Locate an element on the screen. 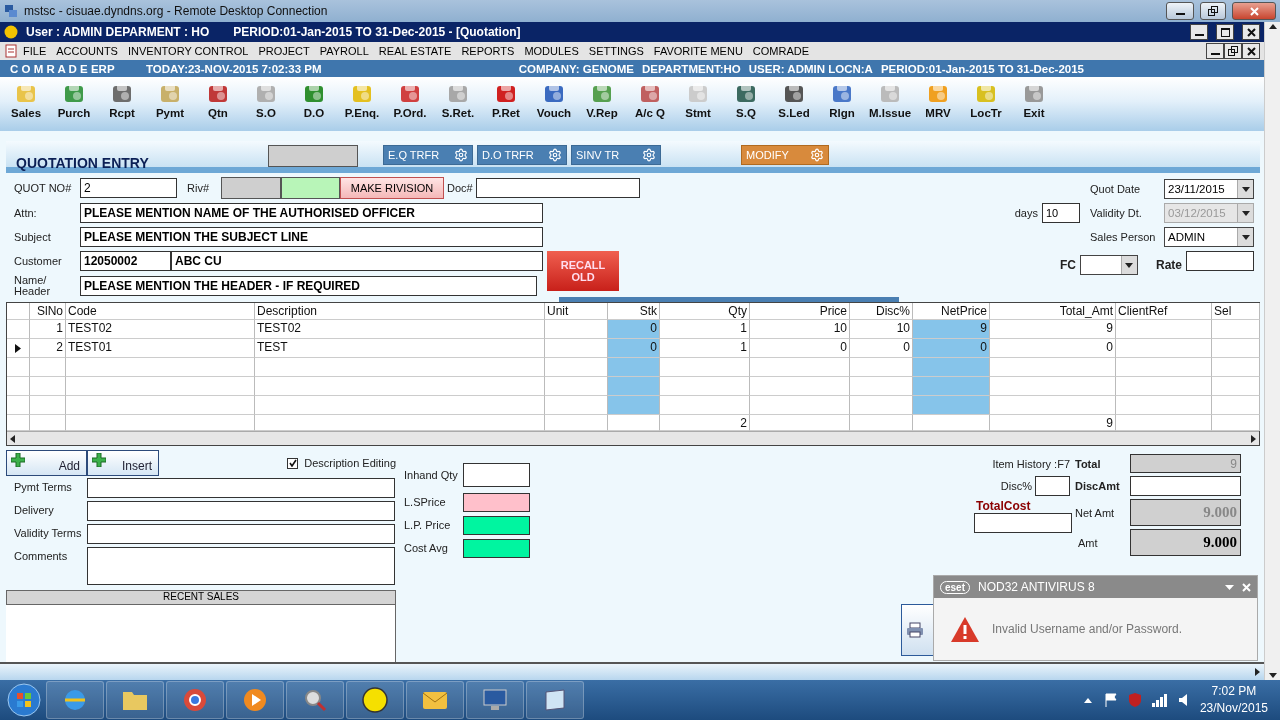 This screenshot has height=720, width=1280. start-button is located at coordinates (24, 700).